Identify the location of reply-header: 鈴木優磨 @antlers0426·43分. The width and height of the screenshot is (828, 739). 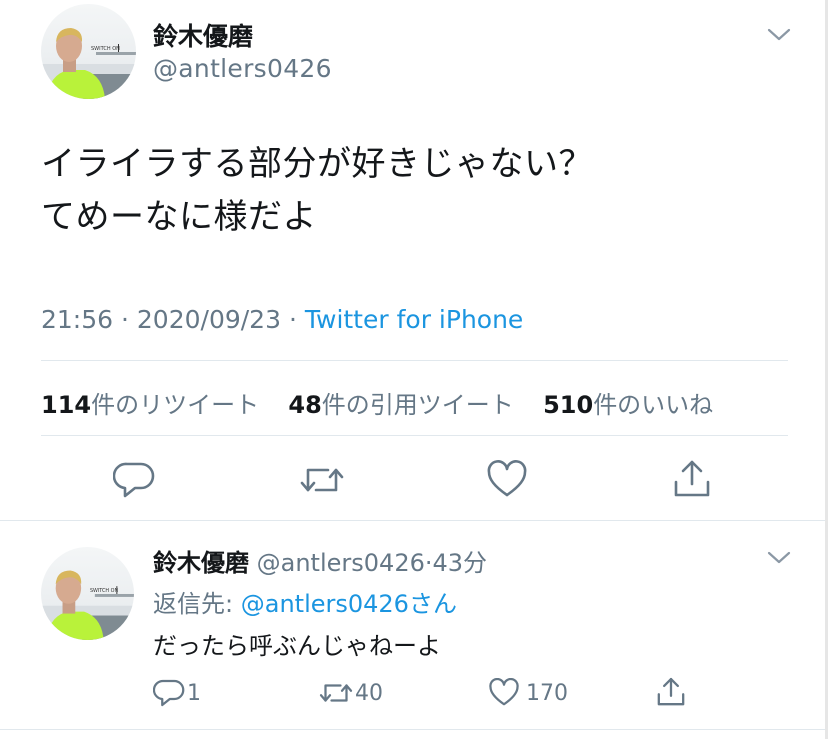
(320, 560).